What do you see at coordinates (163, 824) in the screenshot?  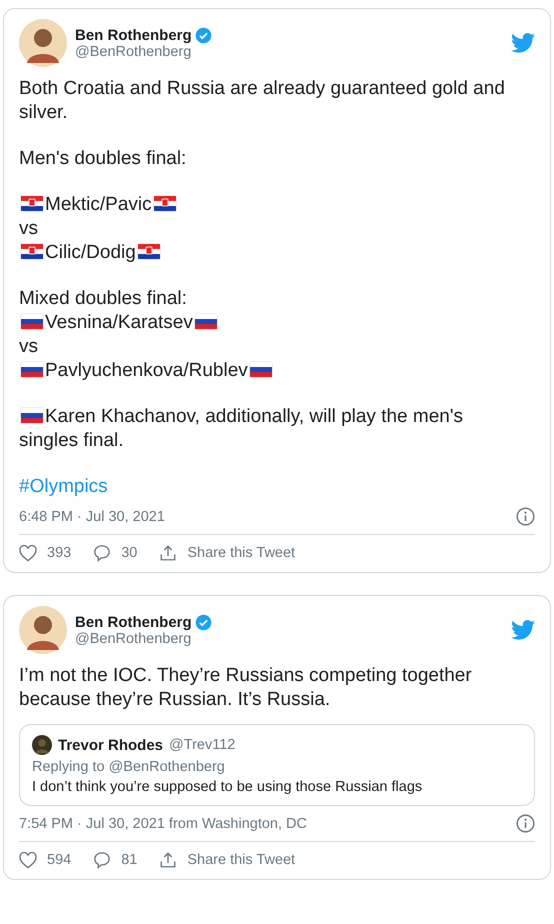 I see `tweet-timestamp: 7:54 PM · Jul 30, 2021 from Washington, DC` at bounding box center [163, 824].